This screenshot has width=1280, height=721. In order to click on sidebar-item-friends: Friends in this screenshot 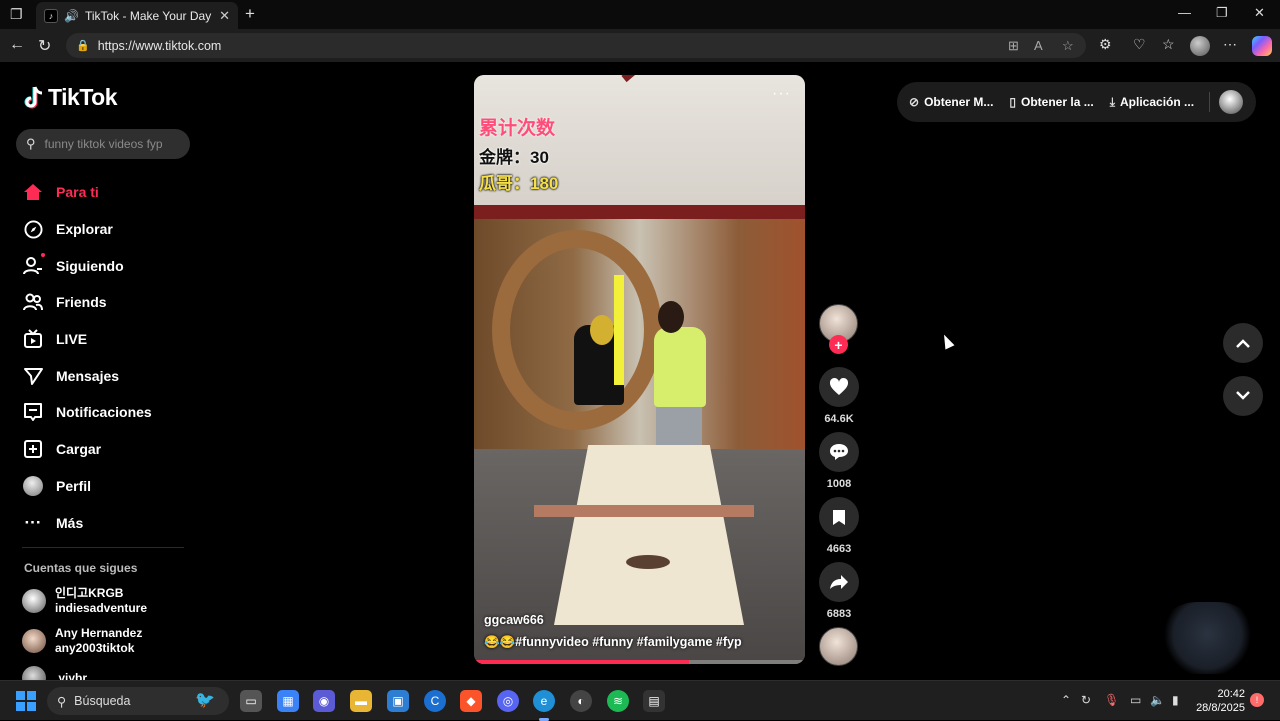, I will do `click(107, 302)`.